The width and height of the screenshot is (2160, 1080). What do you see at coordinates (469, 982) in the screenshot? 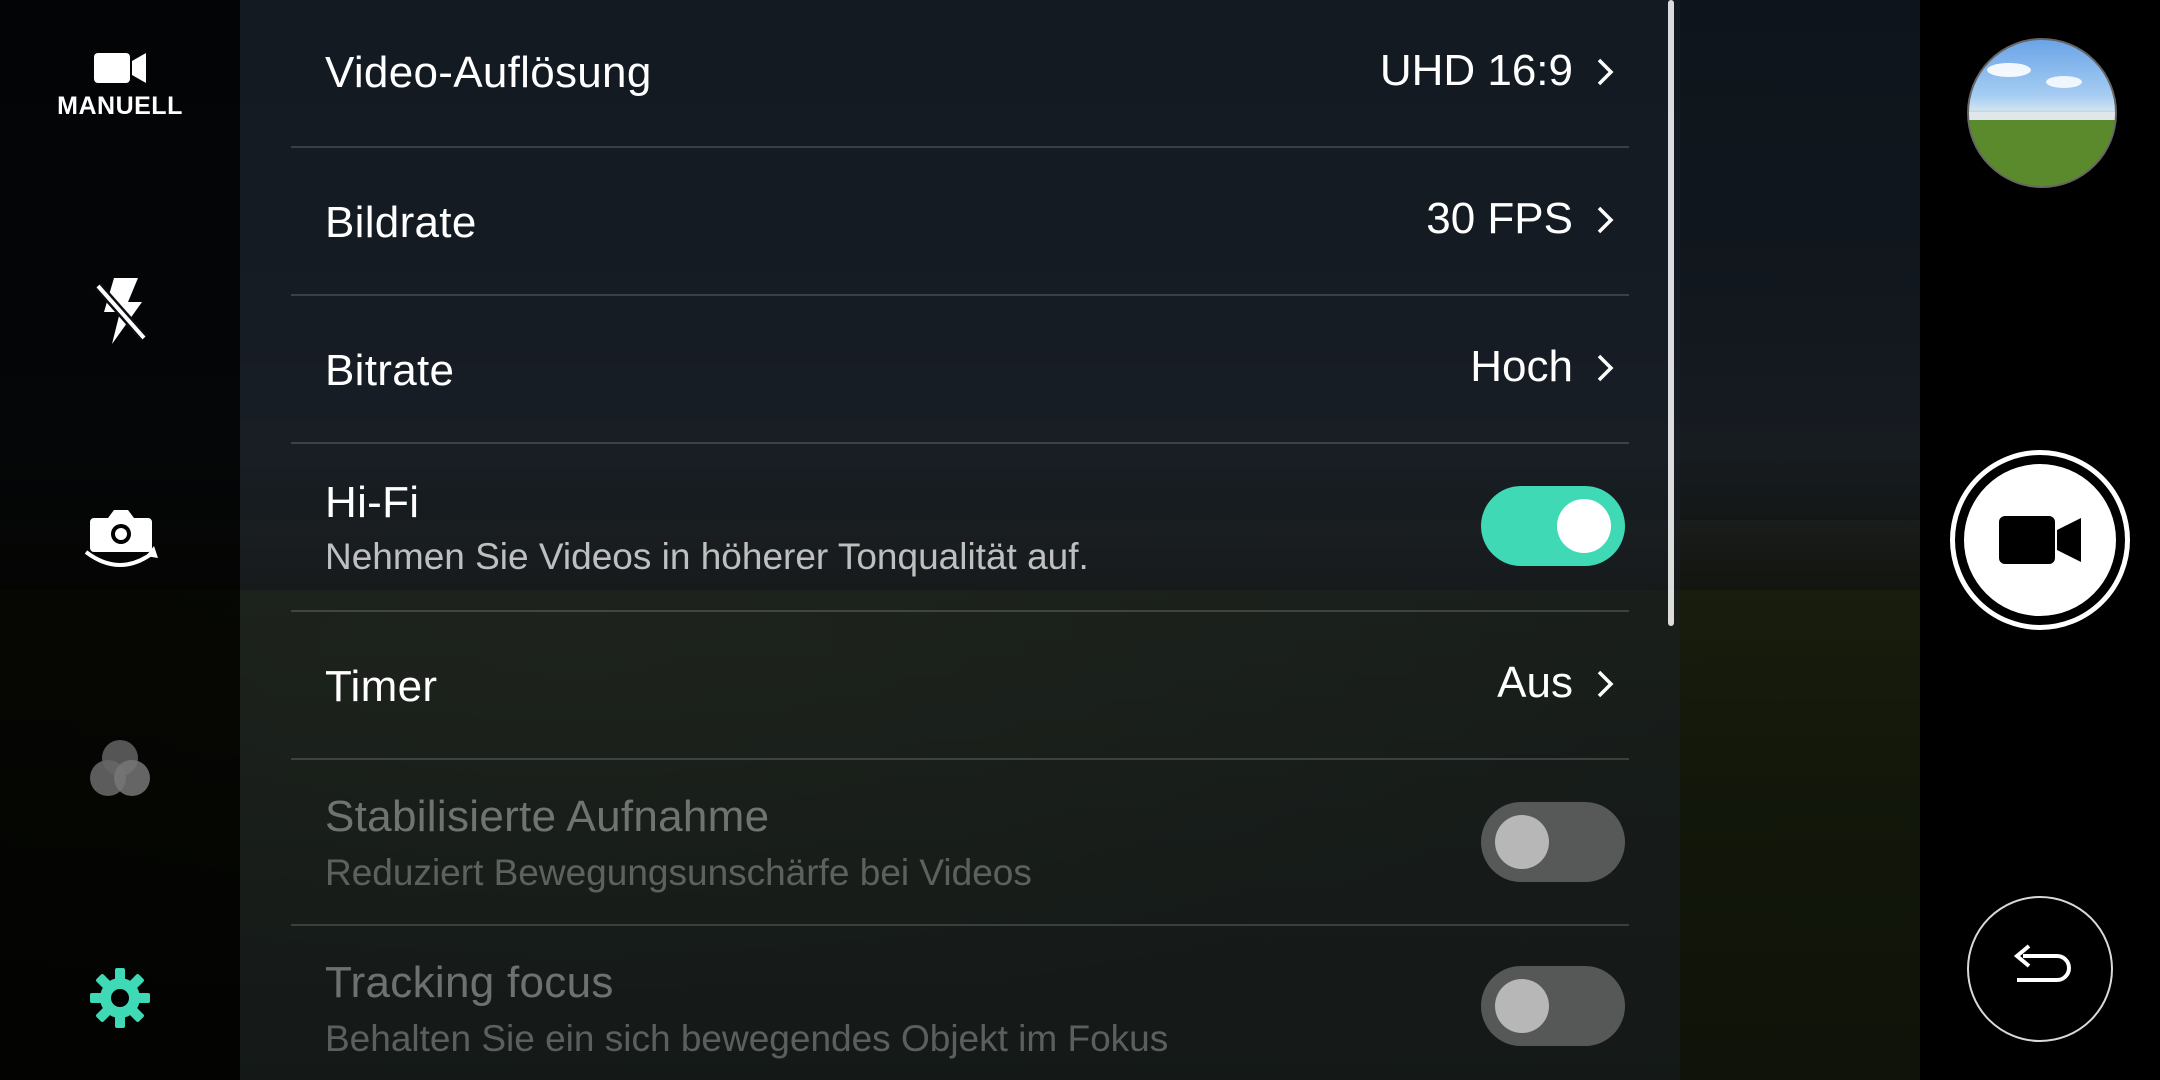
I see `setting-title: Tracking focus` at bounding box center [469, 982].